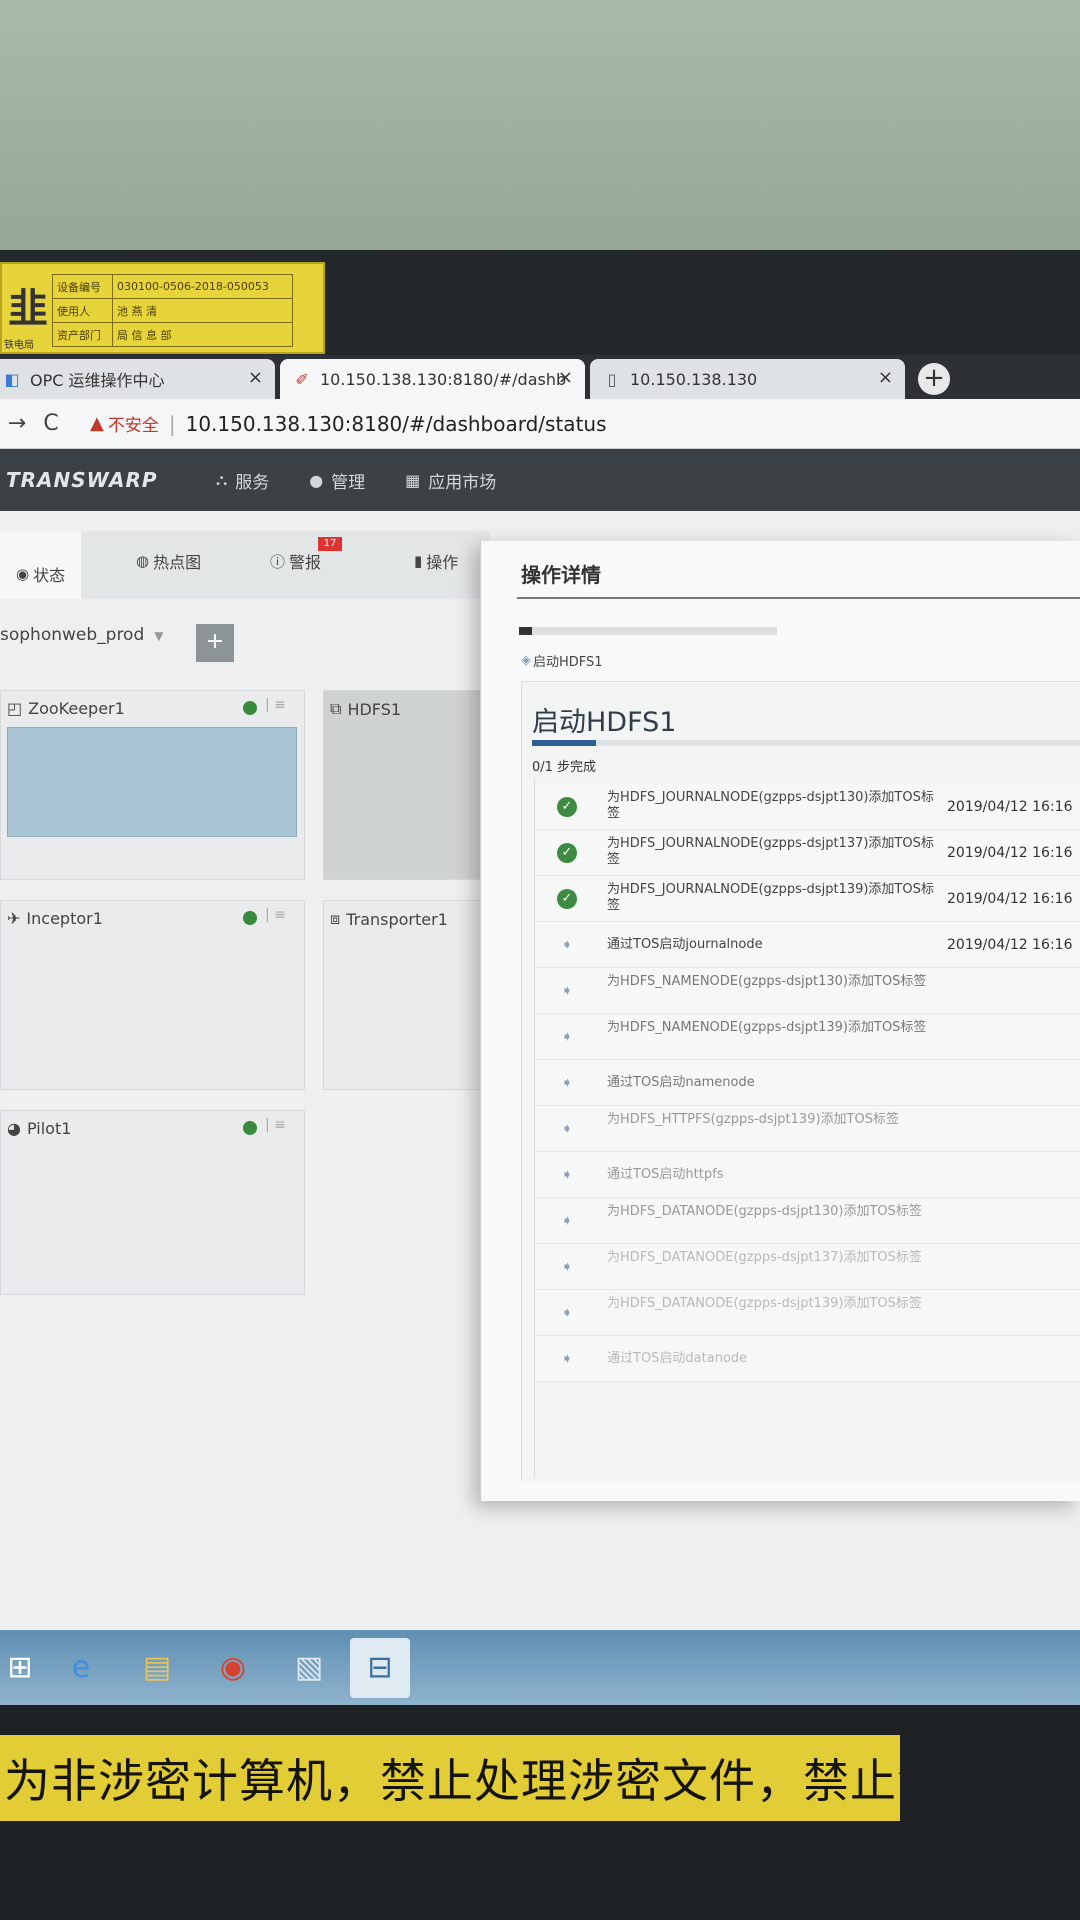 Image resolution: width=1080 pixels, height=1920 pixels. I want to click on confidentiality-warning-banner: 为非涉密计算机，禁止处理涉密文件，禁止泄露局敏感信息。, so click(450, 1778).